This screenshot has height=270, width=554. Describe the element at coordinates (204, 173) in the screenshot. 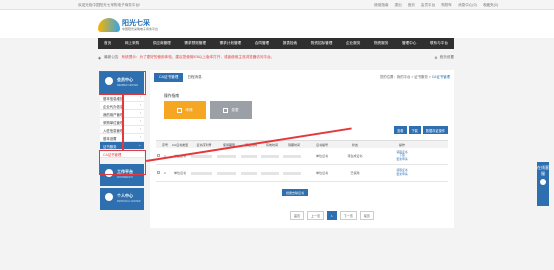

I see `row-serial-redacted` at that location.